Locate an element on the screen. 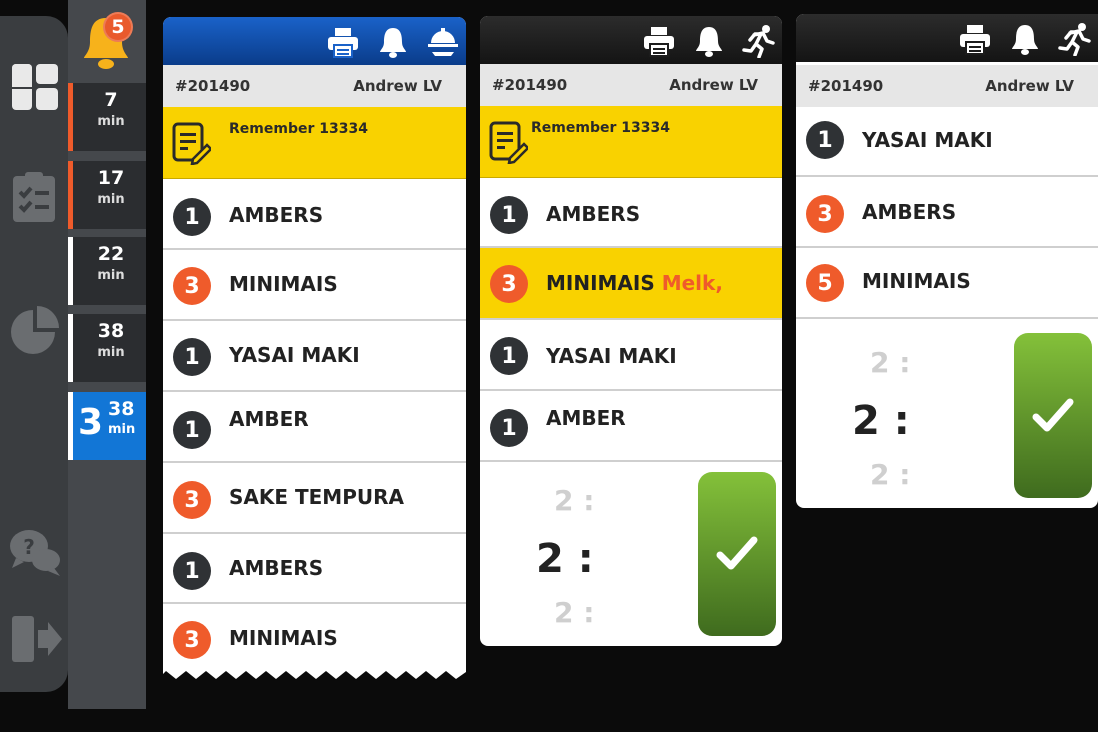 The height and width of the screenshot is (732, 1098). item-name-text: MINIMAIS is located at coordinates (600, 283).